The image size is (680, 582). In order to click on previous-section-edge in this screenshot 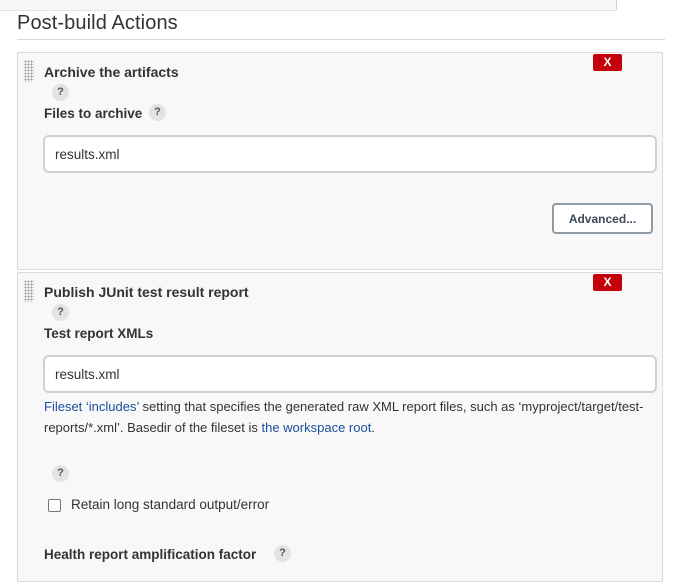, I will do `click(616, 5)`.